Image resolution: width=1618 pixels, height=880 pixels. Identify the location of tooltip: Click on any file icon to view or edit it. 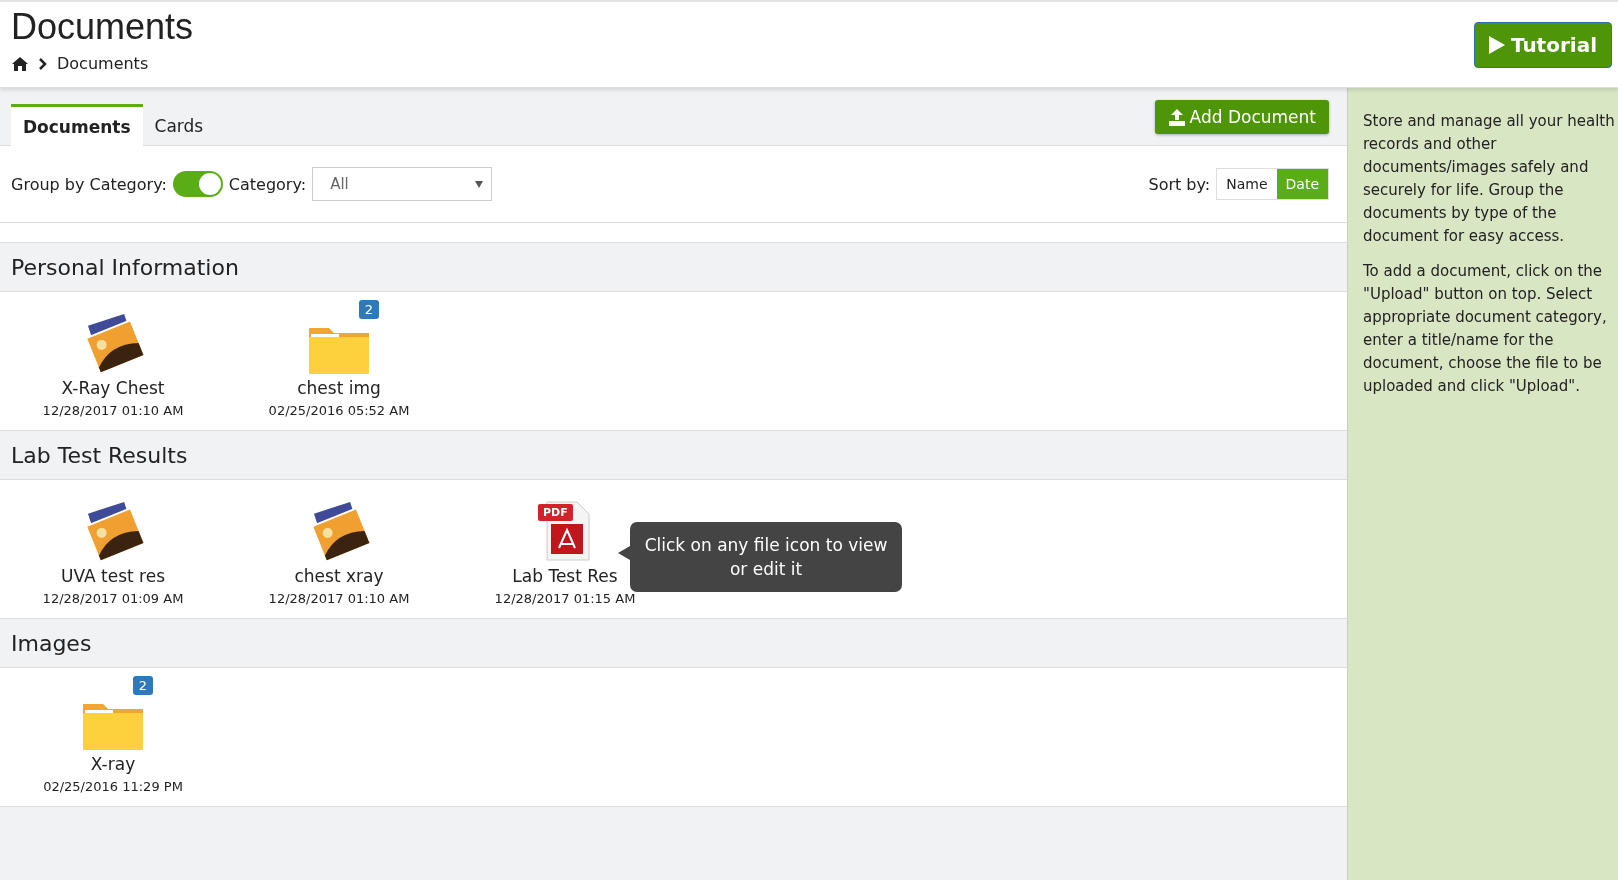
(766, 557).